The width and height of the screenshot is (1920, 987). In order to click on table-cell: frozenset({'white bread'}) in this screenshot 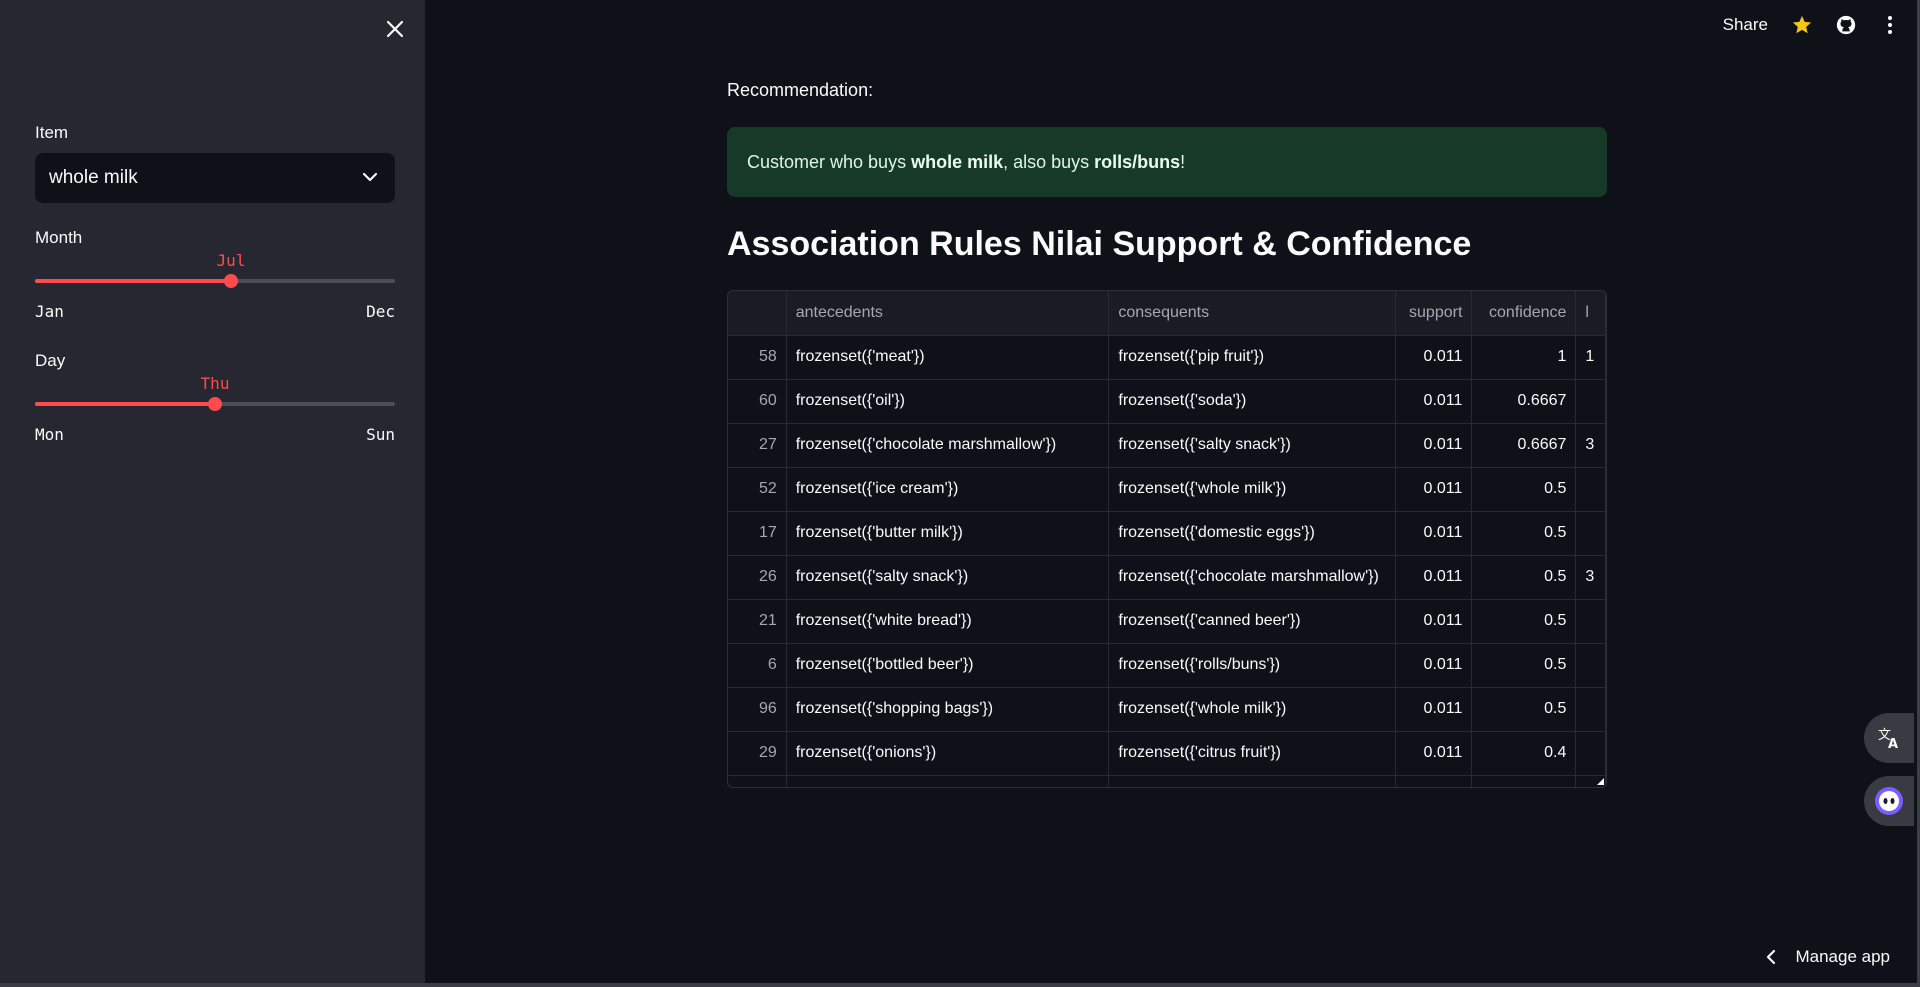, I will do `click(948, 621)`.